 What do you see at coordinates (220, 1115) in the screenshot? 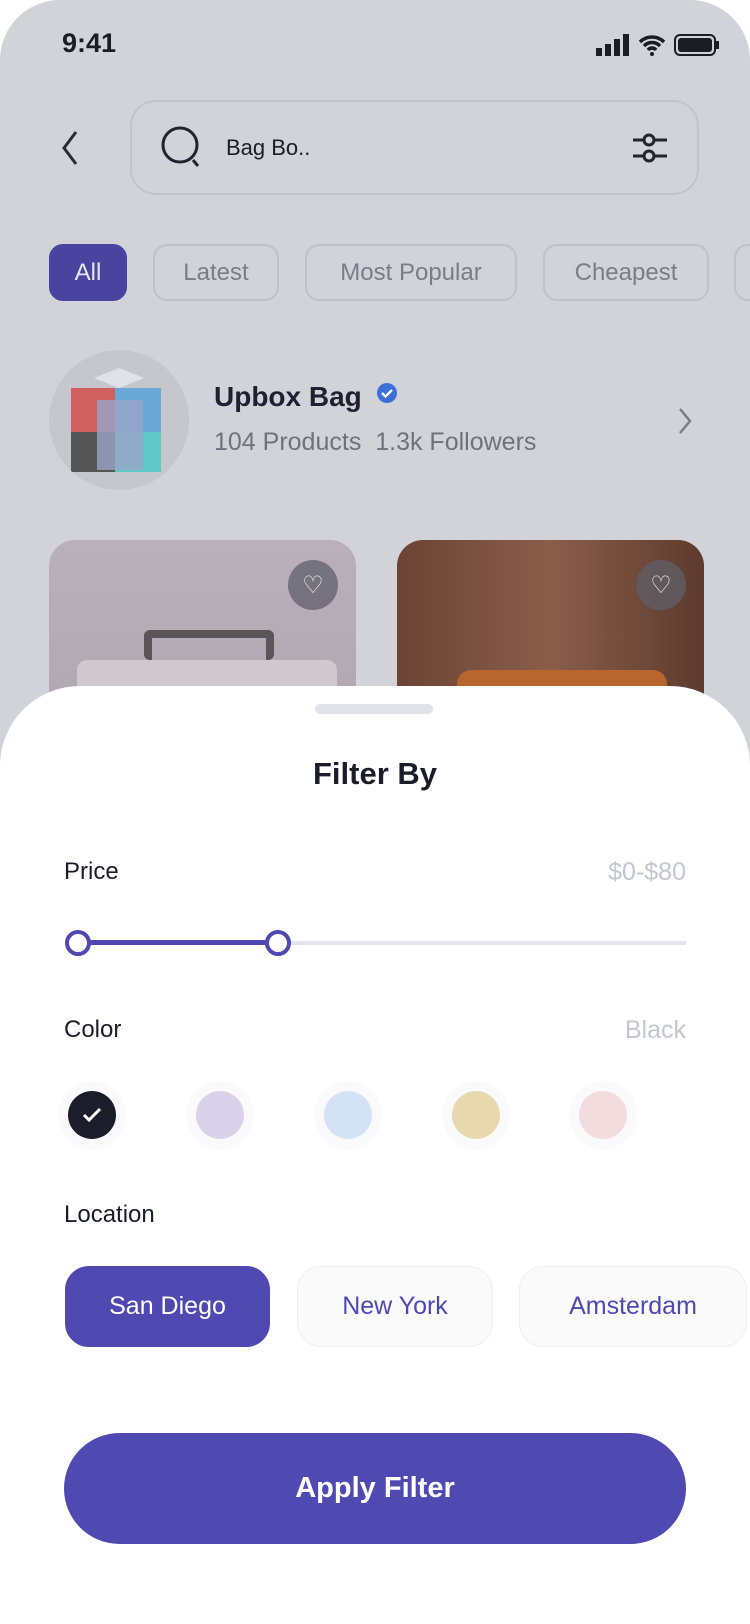
I see `color-swatch-lavender` at bounding box center [220, 1115].